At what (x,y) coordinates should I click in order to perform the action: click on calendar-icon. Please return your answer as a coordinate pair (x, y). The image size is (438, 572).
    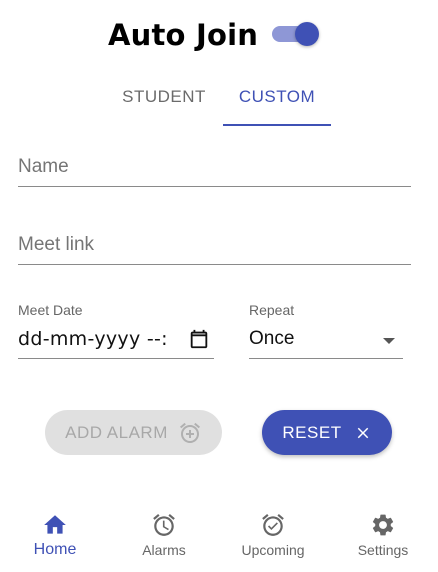
    Looking at the image, I should click on (199, 339).